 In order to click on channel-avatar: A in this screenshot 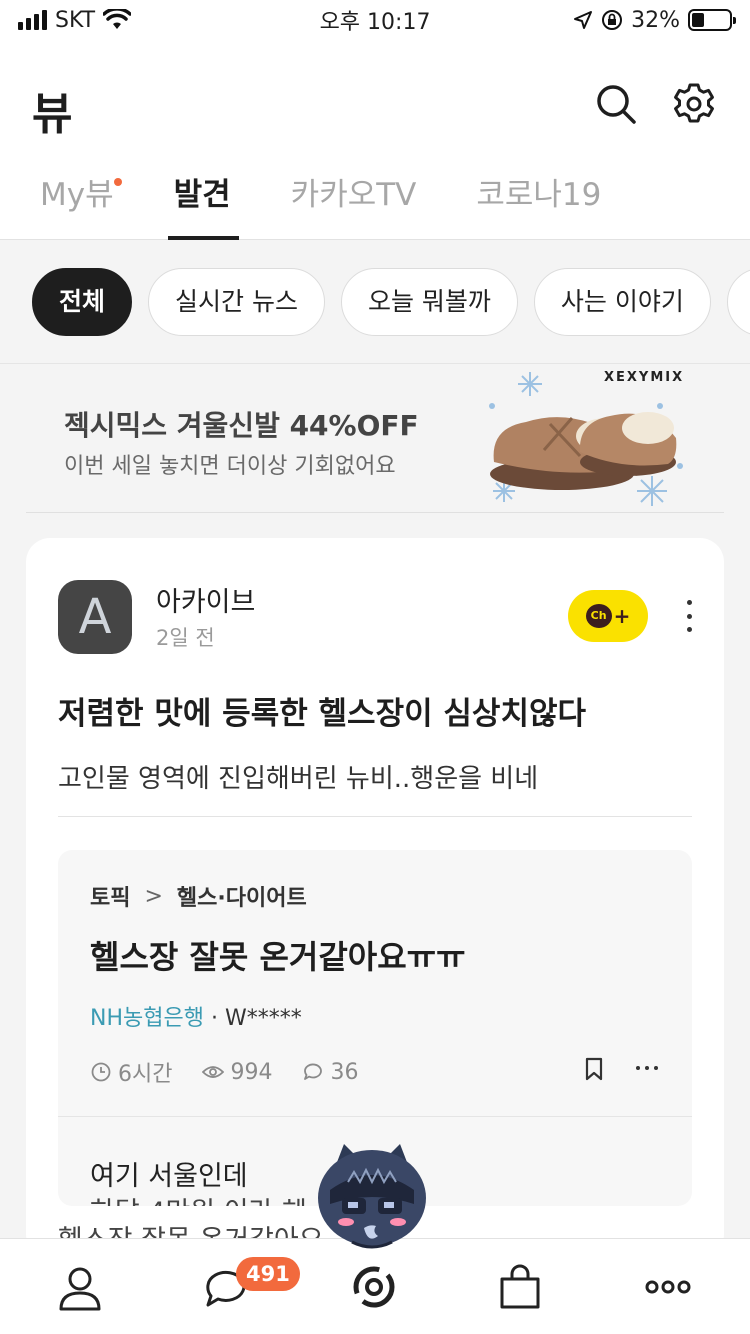, I will do `click(95, 617)`.